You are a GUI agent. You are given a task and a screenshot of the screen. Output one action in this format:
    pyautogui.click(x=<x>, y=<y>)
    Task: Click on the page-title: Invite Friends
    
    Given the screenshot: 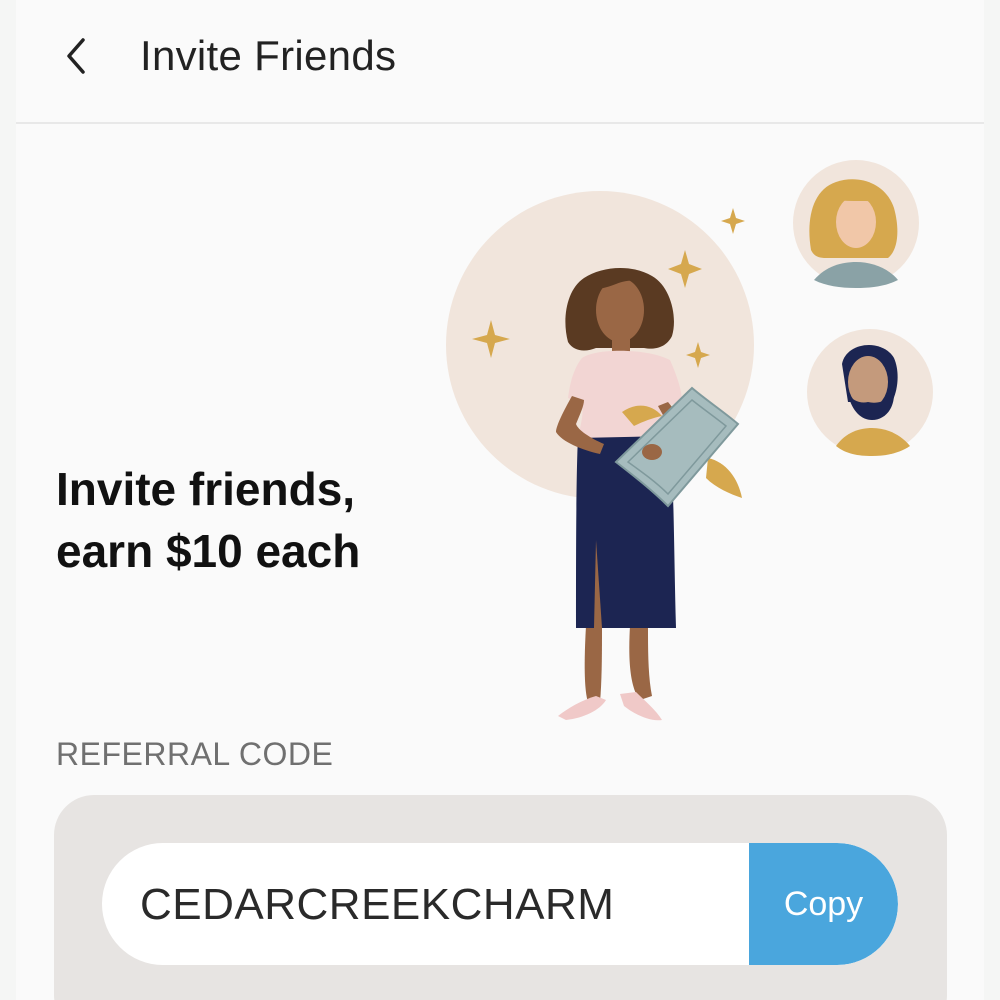 What is the action you would take?
    pyautogui.click(x=268, y=55)
    